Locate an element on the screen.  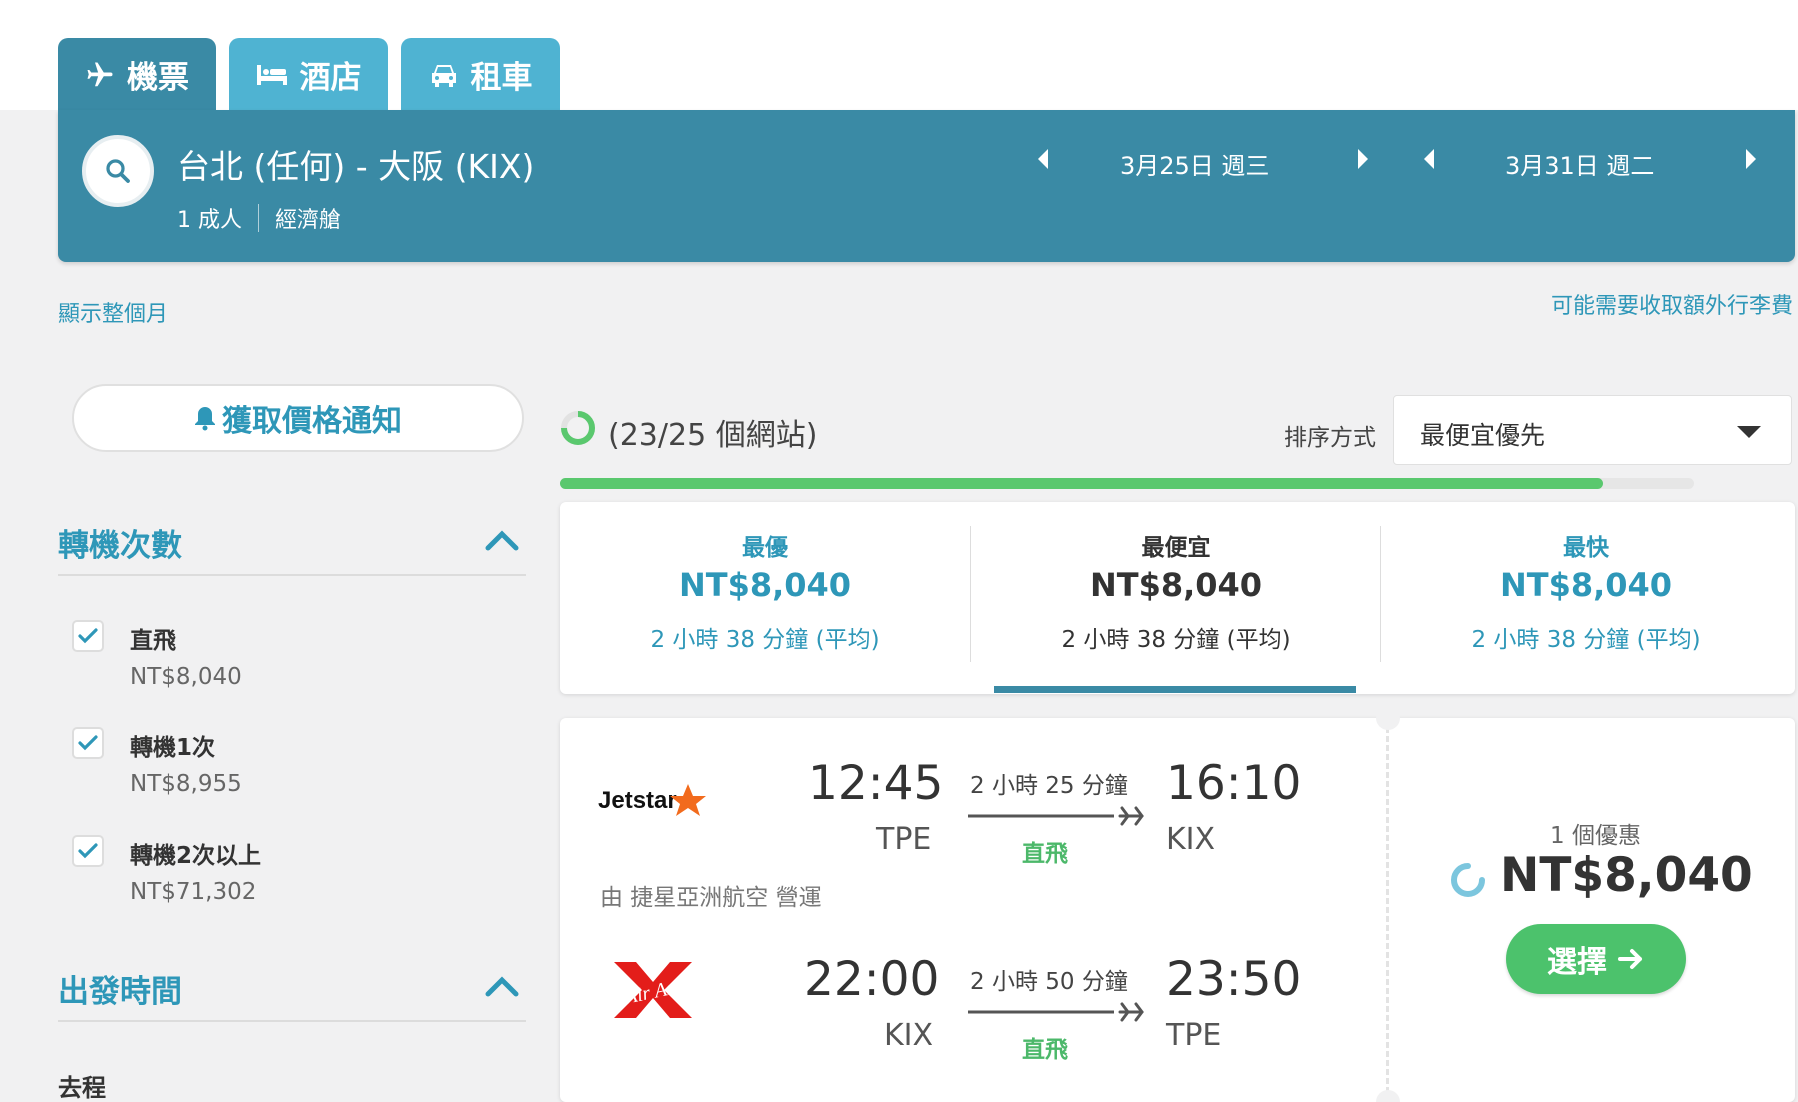
summary-cheapest: 最便宜 NT$8,040 2 小時 38 分鐘 (平均) is located at coordinates (1176, 598).